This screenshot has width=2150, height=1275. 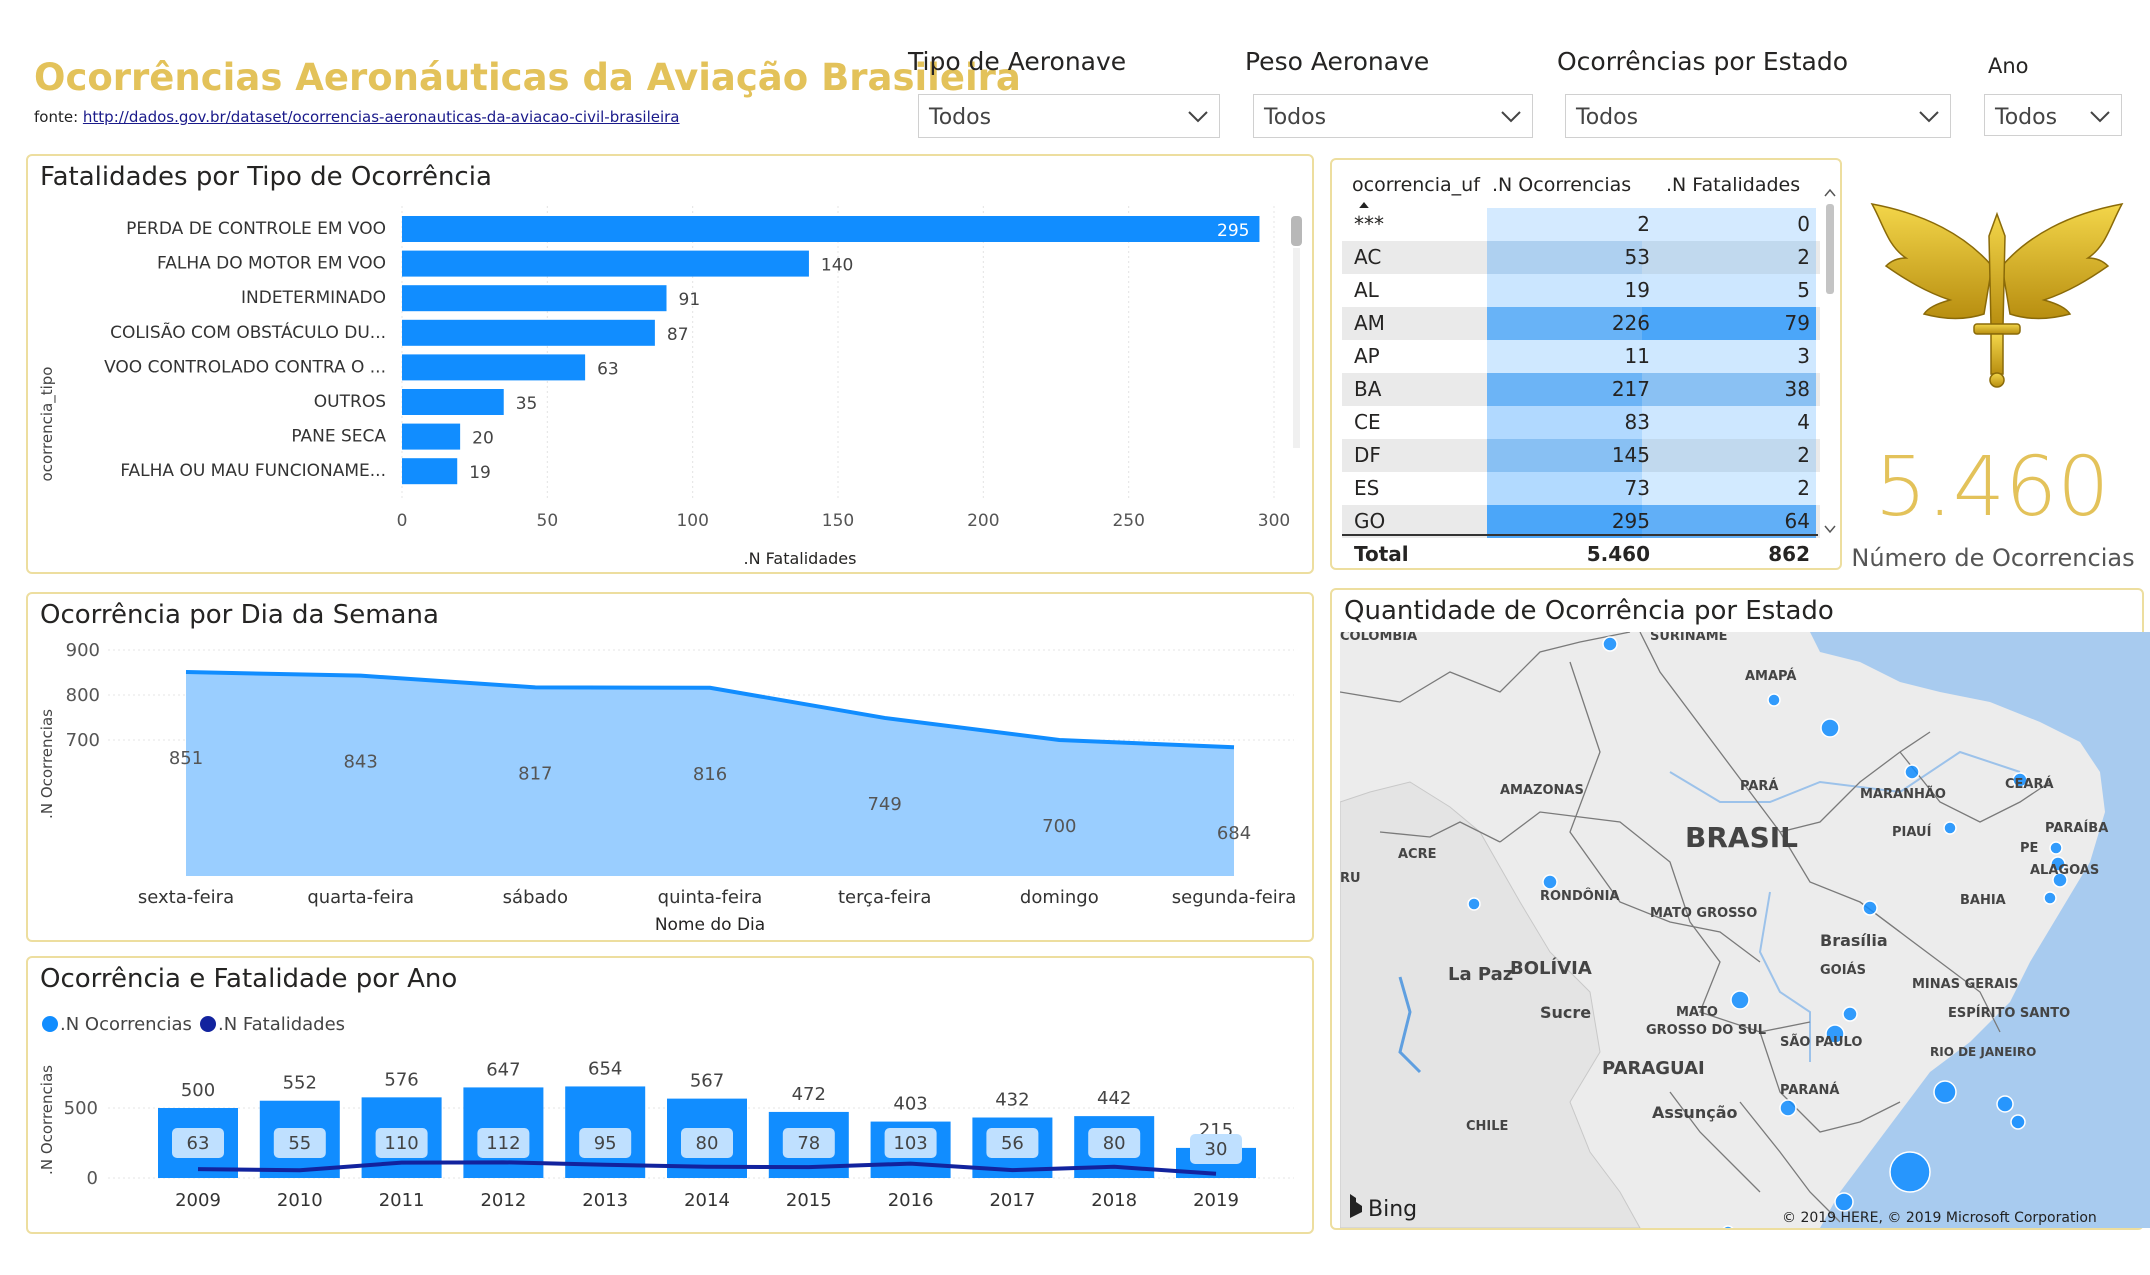 What do you see at coordinates (1581, 224) in the screenshot?
I see `table-row: *** 2 0` at bounding box center [1581, 224].